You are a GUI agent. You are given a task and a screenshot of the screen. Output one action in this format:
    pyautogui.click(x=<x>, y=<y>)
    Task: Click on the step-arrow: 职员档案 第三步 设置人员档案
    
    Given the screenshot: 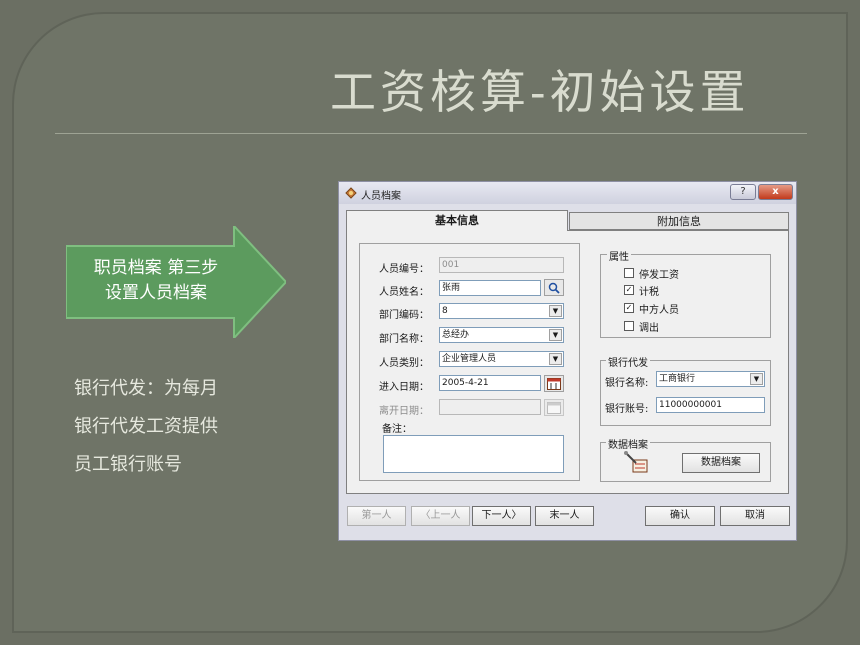 What is the action you would take?
    pyautogui.click(x=176, y=282)
    